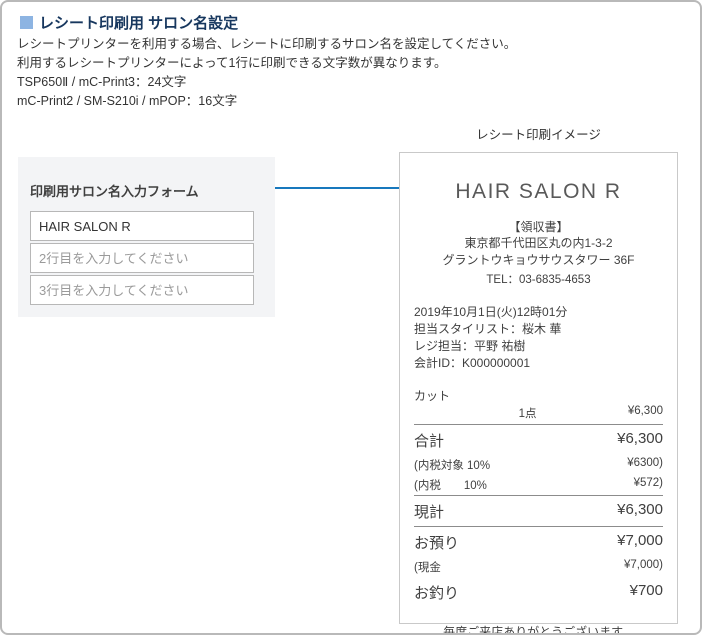  What do you see at coordinates (645, 411) in the screenshot?
I see `receipt-item-price: ¥6,300` at bounding box center [645, 411].